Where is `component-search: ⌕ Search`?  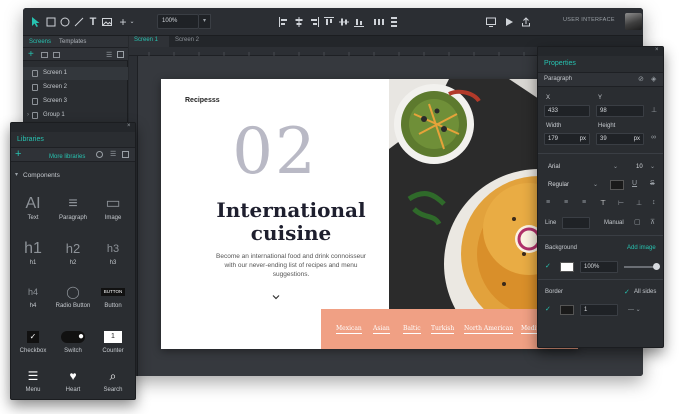 component-search: ⌕ Search is located at coordinates (113, 382).